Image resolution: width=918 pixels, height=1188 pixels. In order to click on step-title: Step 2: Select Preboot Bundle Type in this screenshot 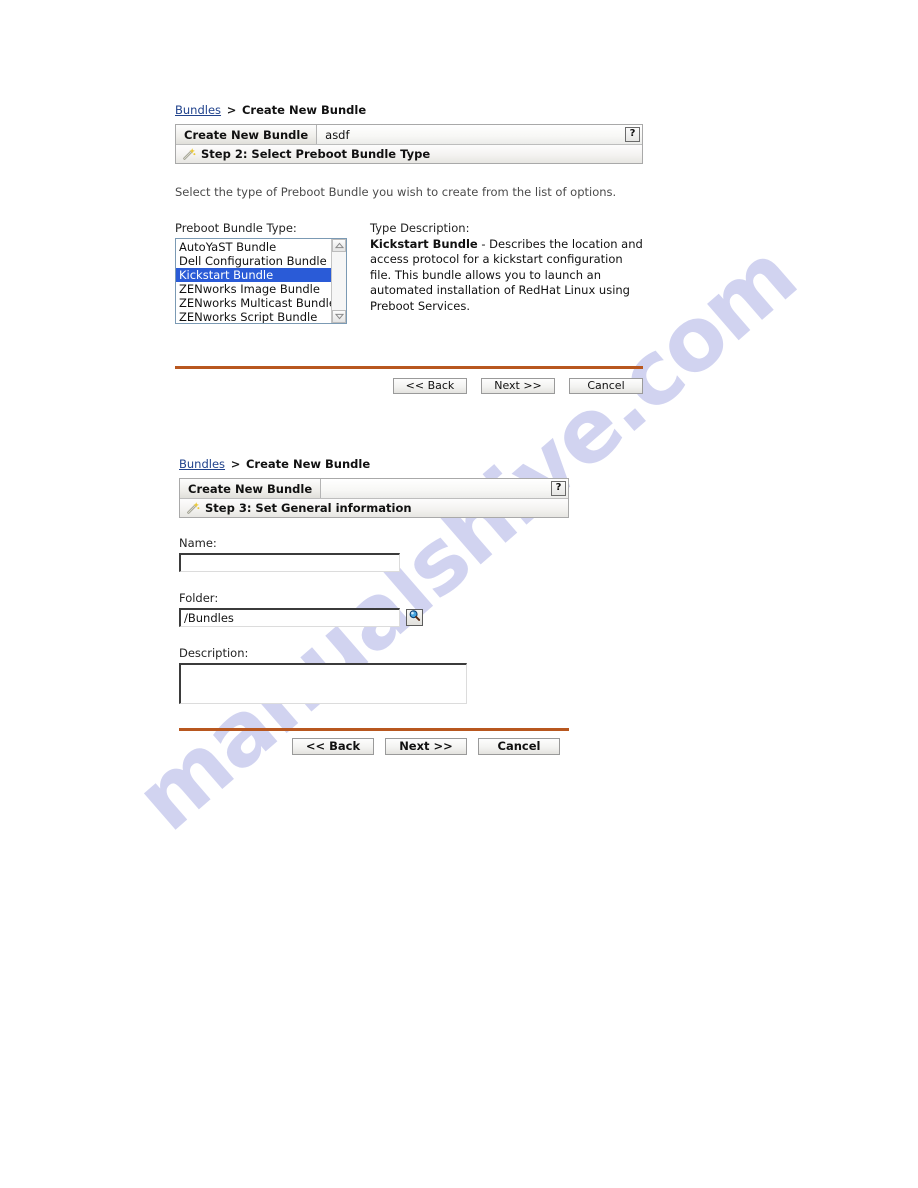, I will do `click(316, 154)`.